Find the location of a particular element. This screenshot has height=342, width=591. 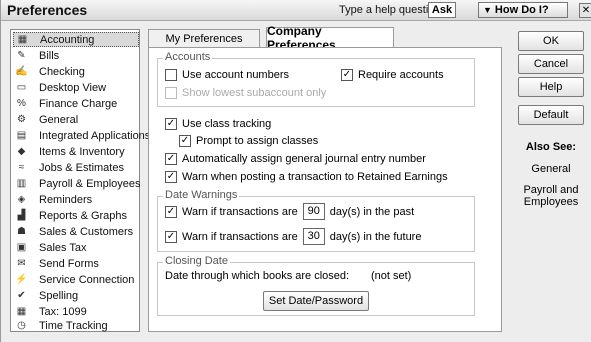

sidebar-item-label: Finance Charge is located at coordinates (78, 103).